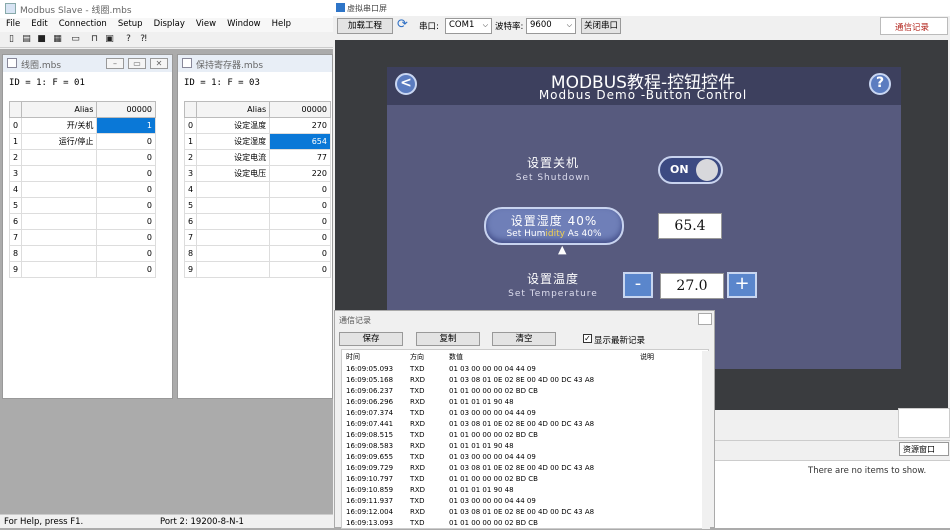 The height and width of the screenshot is (530, 950). What do you see at coordinates (300, 173) in the screenshot?
I see `value-cell: 220` at bounding box center [300, 173].